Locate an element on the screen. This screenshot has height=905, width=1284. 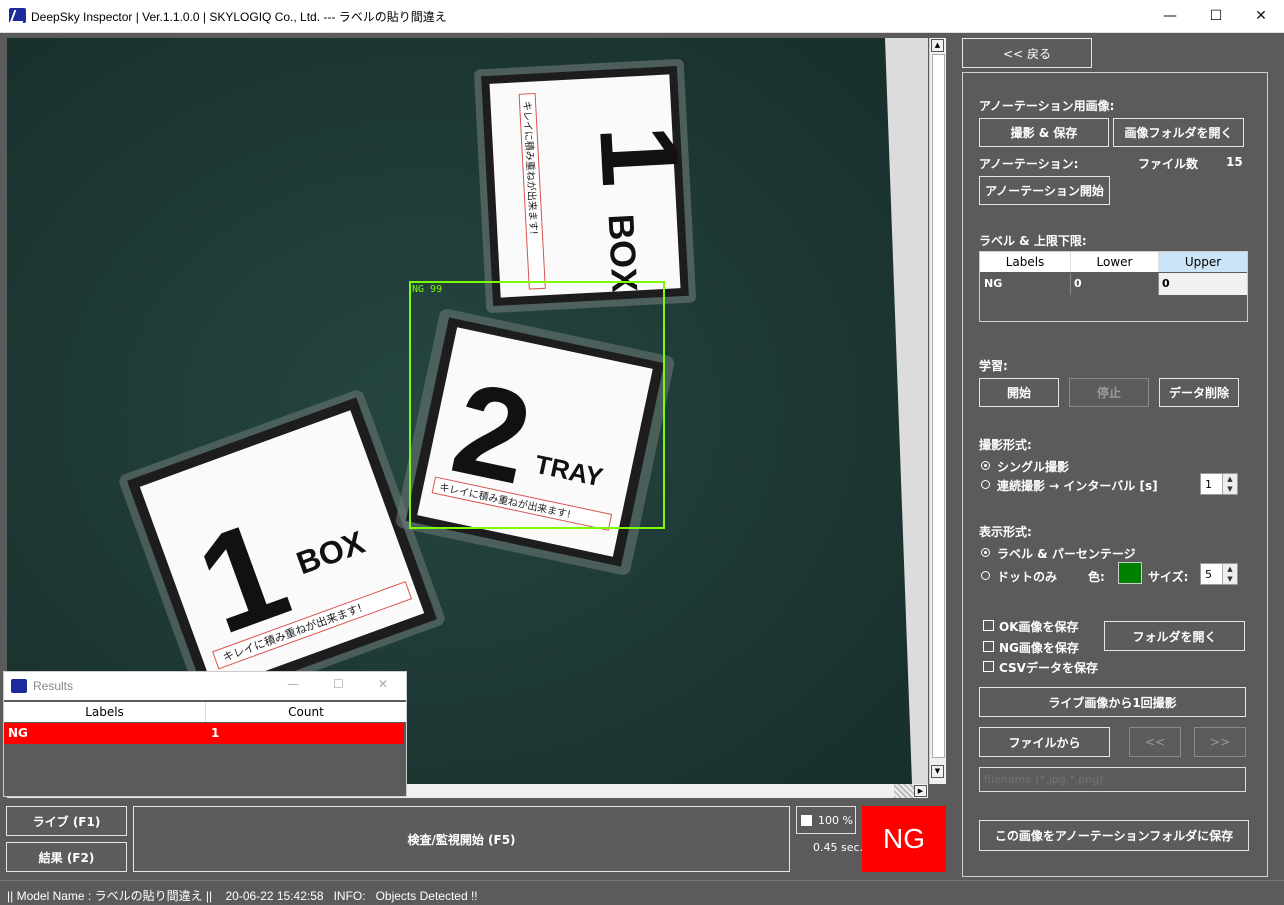
results-window: Results — ☐ ✕ Labels Count NG 1 is located at coordinates (205, 734).